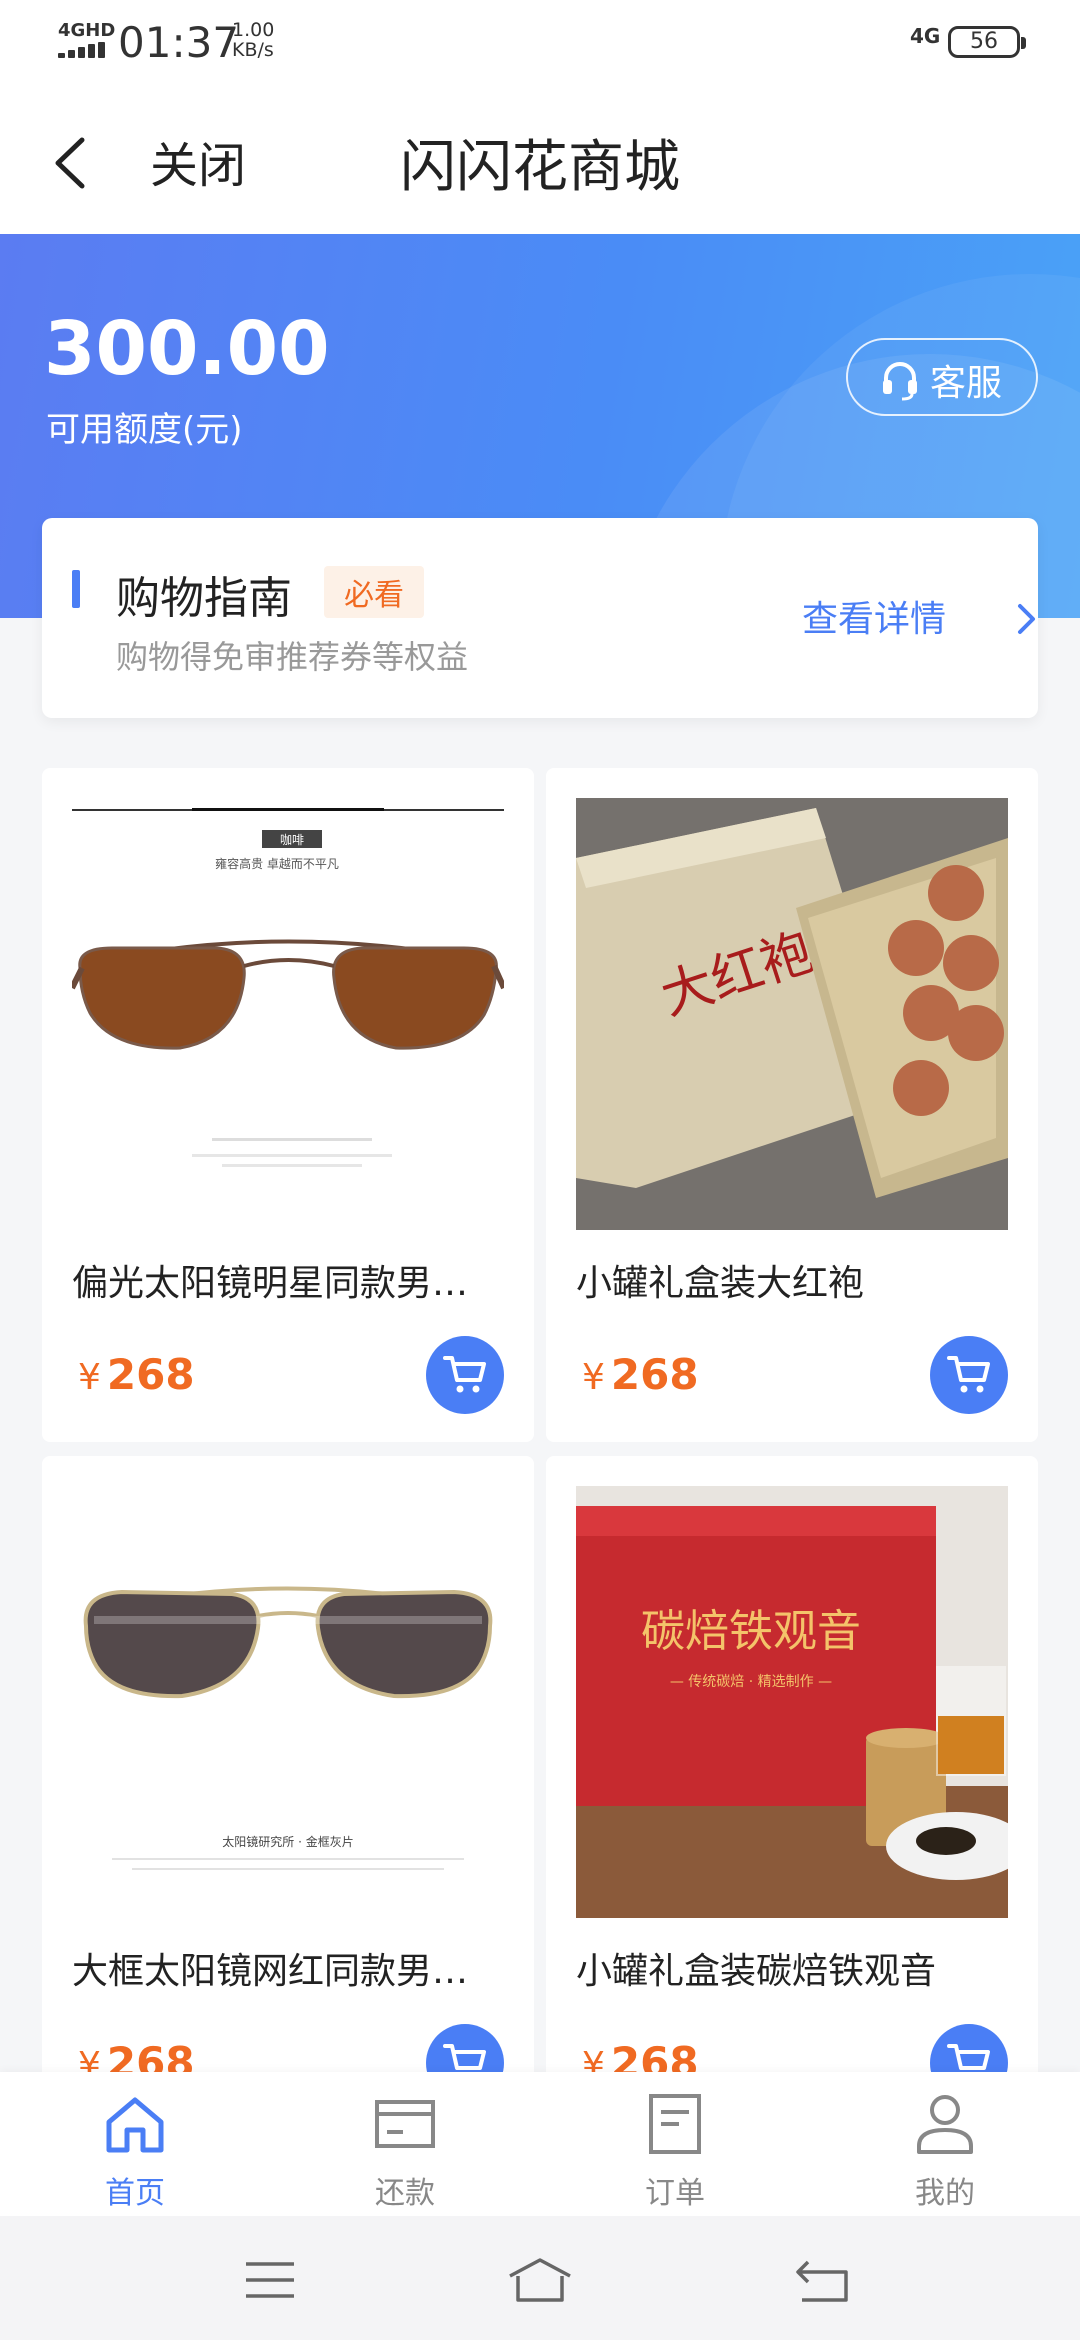 The width and height of the screenshot is (1080, 2340). I want to click on back-arrow-icon, so click(822, 2281).